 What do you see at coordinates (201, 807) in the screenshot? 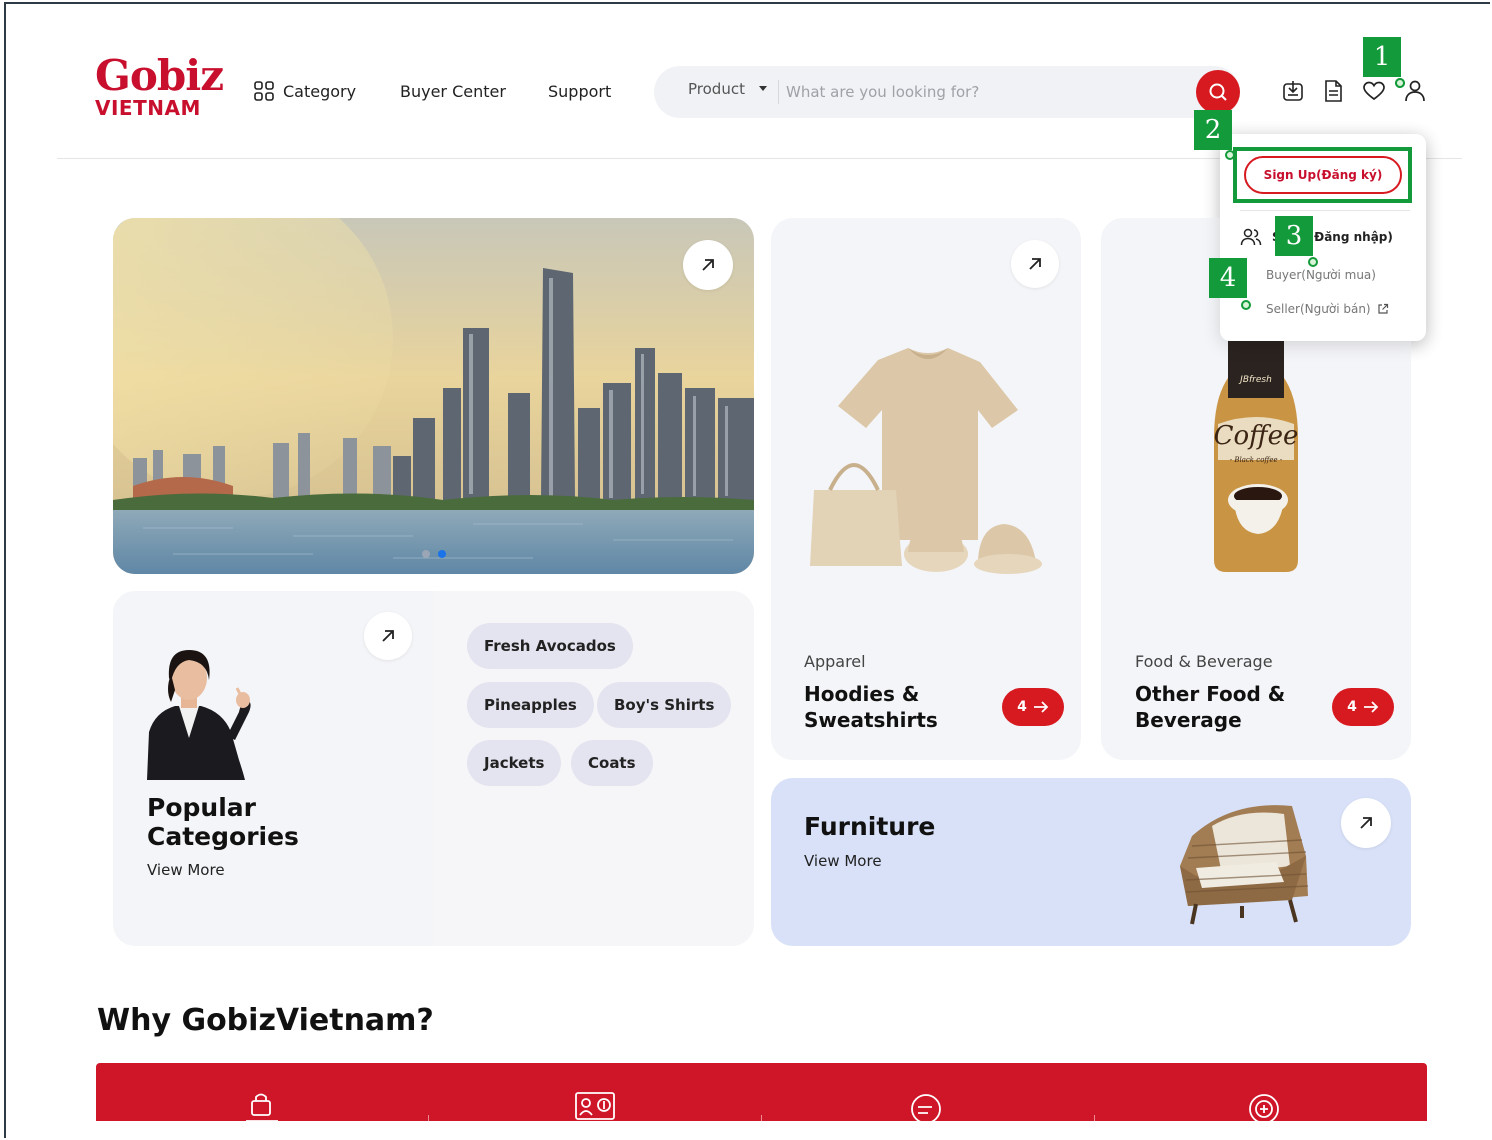
I see `popular-title-line1: Popular` at bounding box center [201, 807].